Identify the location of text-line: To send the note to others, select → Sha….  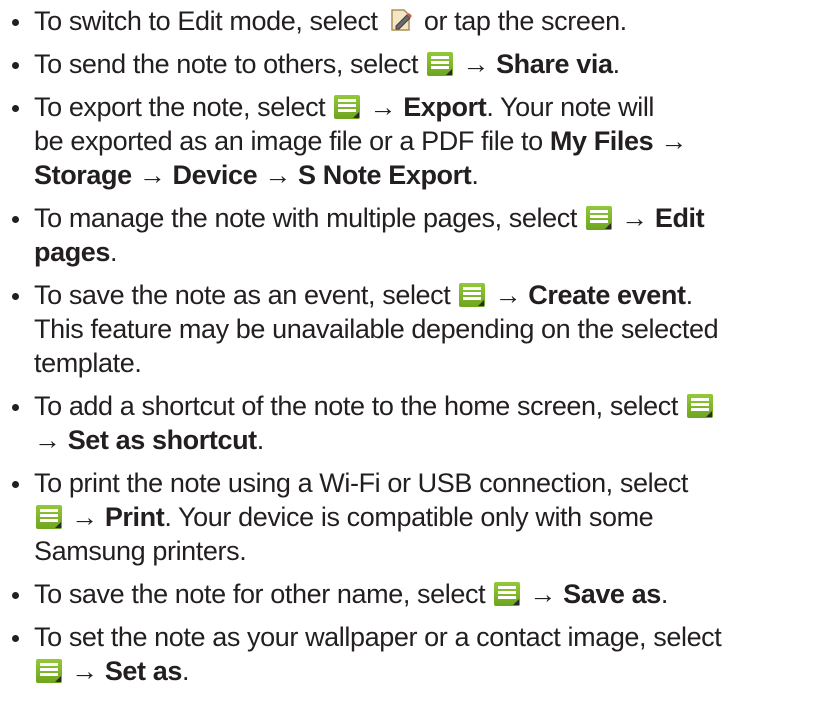
(327, 64).